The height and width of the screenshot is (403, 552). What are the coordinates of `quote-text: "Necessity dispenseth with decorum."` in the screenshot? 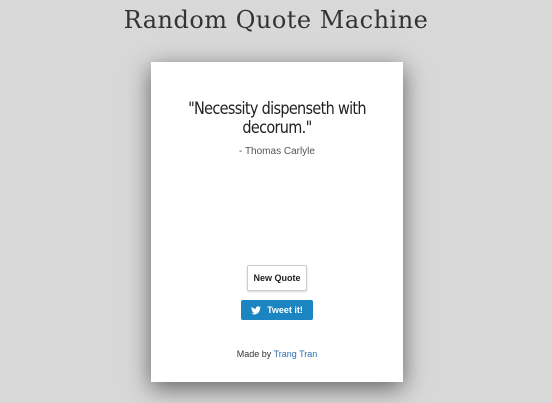 It's located at (277, 118).